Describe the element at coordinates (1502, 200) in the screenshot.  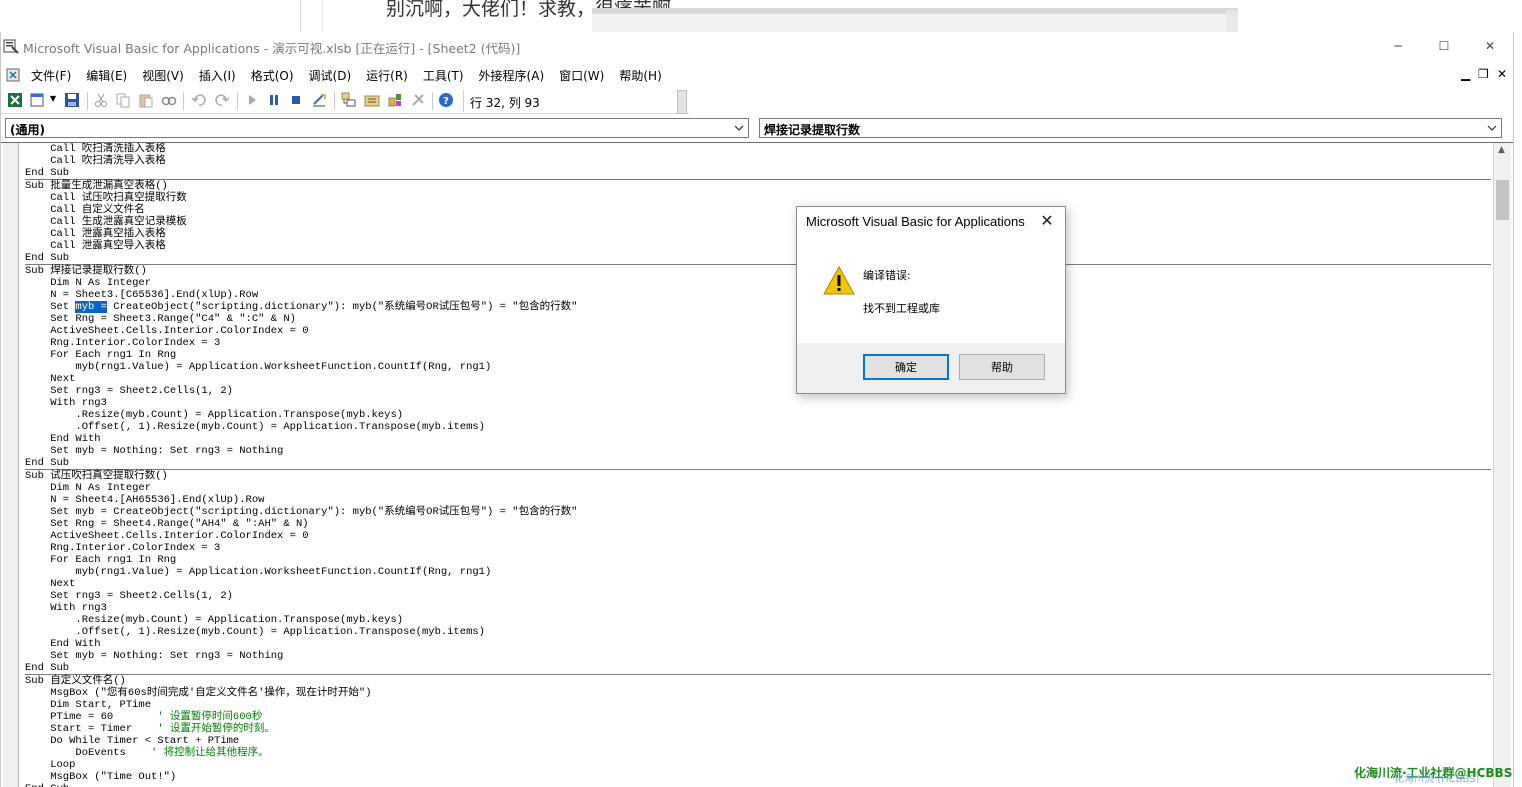
I see `scrollbar-thumb` at that location.